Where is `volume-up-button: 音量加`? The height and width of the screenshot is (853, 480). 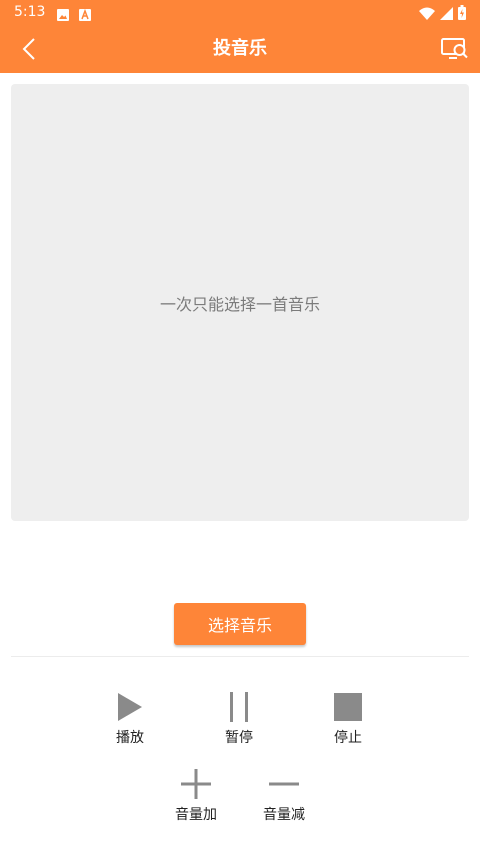 volume-up-button: 音量加 is located at coordinates (196, 795).